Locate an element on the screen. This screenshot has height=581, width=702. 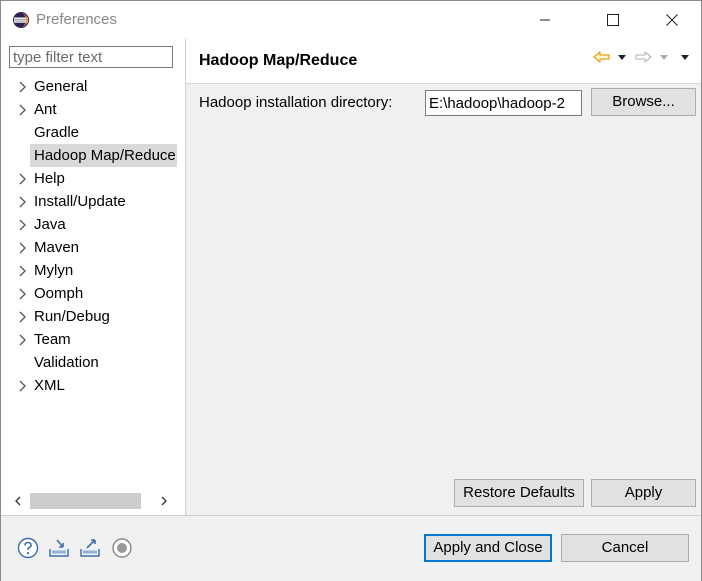
filter-input is located at coordinates (88, 57).